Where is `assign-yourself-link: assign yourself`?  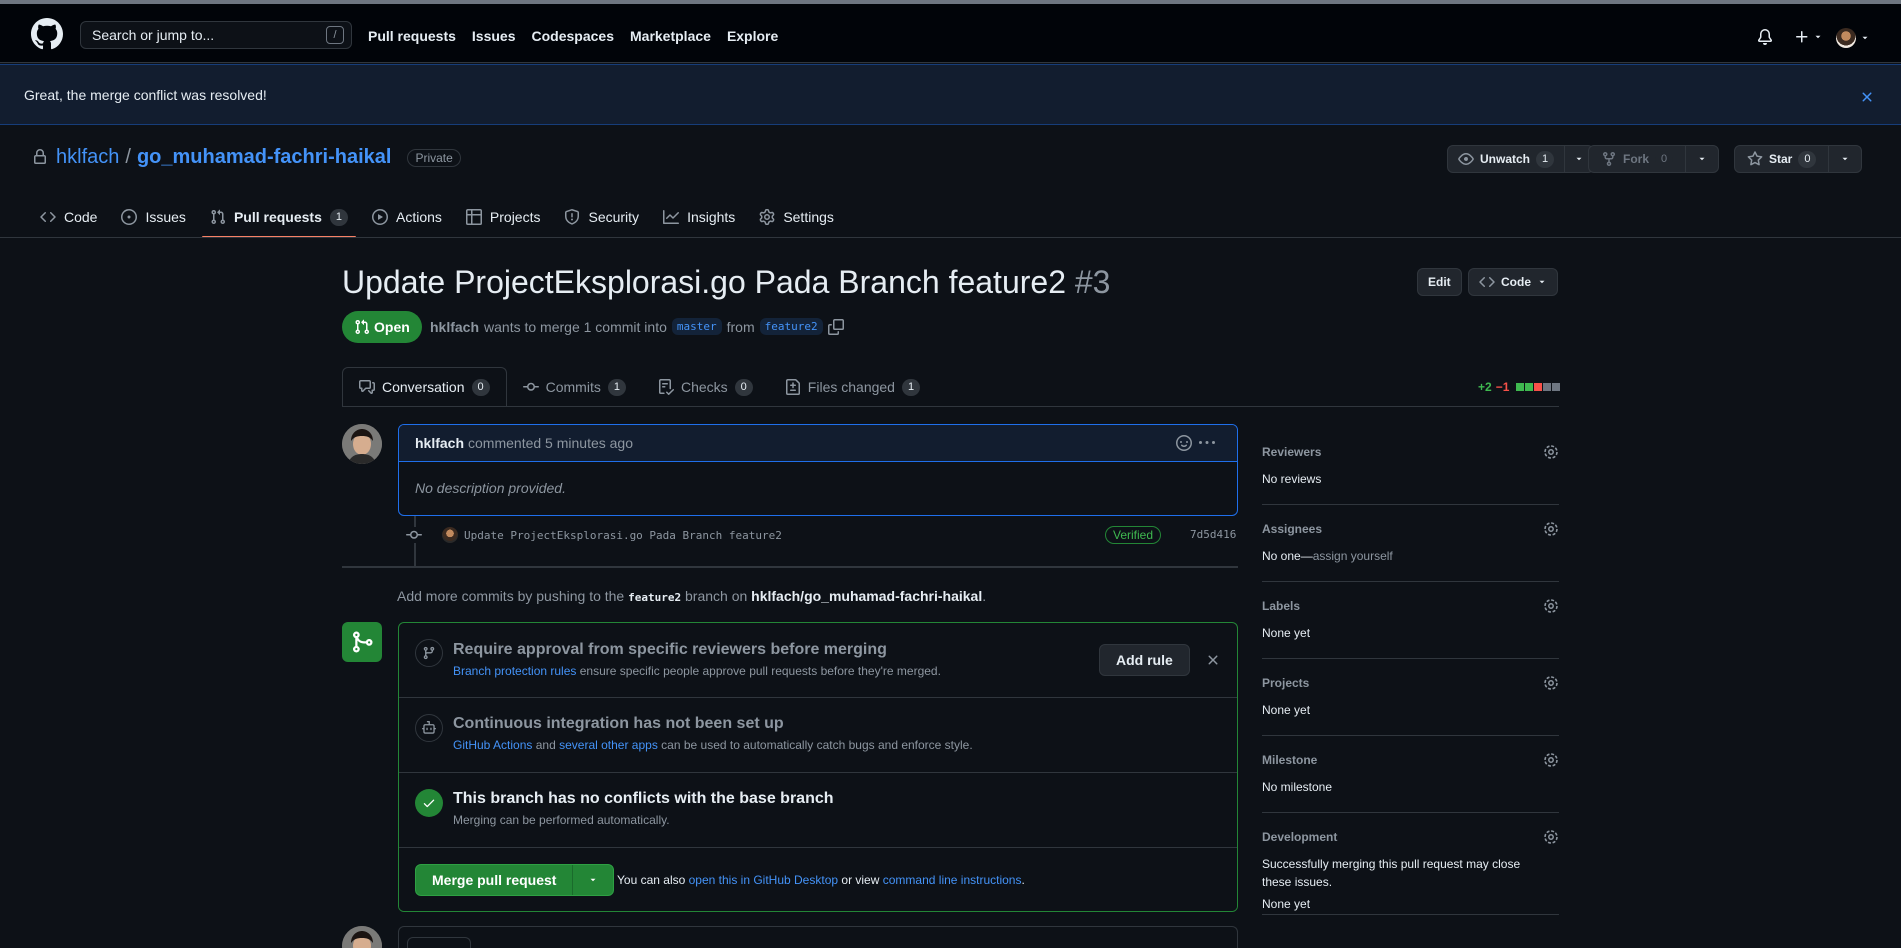 assign-yourself-link: assign yourself is located at coordinates (1353, 556).